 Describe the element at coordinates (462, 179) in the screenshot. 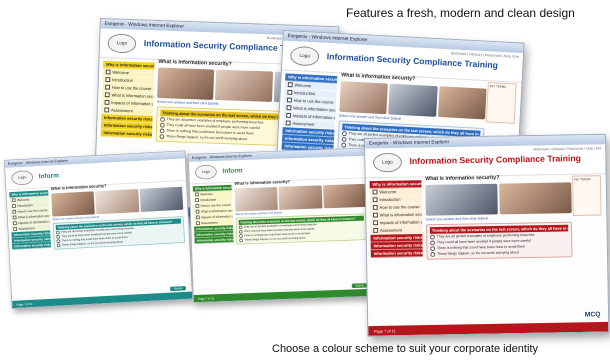

I see `question-title: What is information security?` at that location.